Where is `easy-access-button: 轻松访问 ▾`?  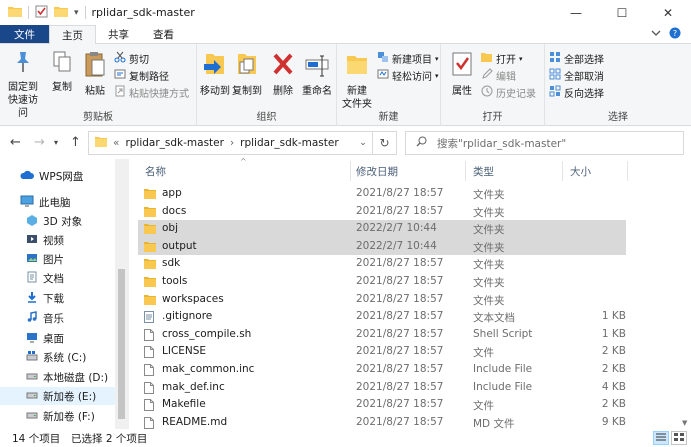 easy-access-button: 轻松访问 ▾ is located at coordinates (408, 75).